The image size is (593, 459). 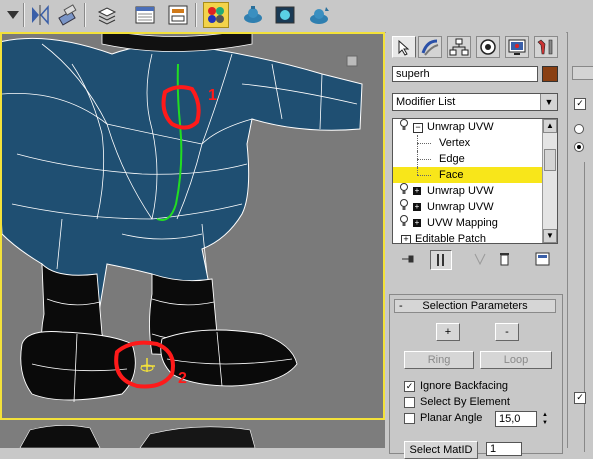 What do you see at coordinates (505, 260) in the screenshot?
I see `remove-modifier-icon` at bounding box center [505, 260].